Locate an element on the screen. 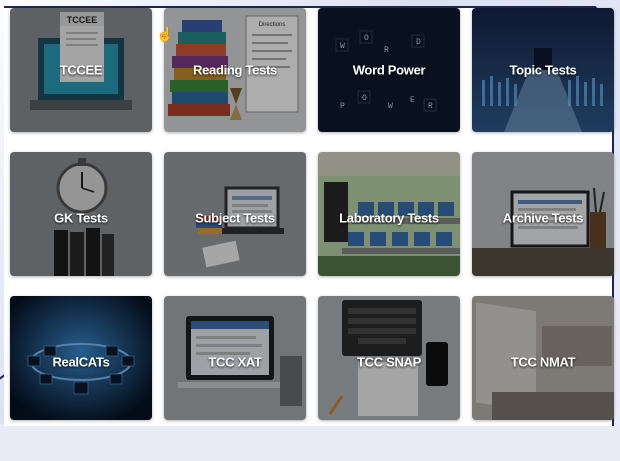 This screenshot has height=461, width=620. tile-label: GK Tests is located at coordinates (81, 218).